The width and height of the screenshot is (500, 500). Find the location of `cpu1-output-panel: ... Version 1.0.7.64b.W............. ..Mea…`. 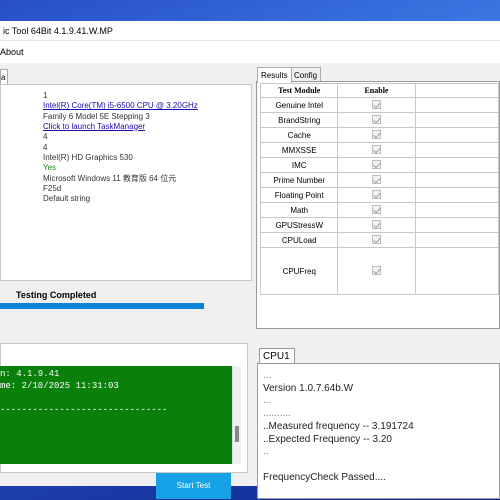

cpu1-output-panel: ... Version 1.0.7.64b.W............. ..Mea… is located at coordinates (378, 431).